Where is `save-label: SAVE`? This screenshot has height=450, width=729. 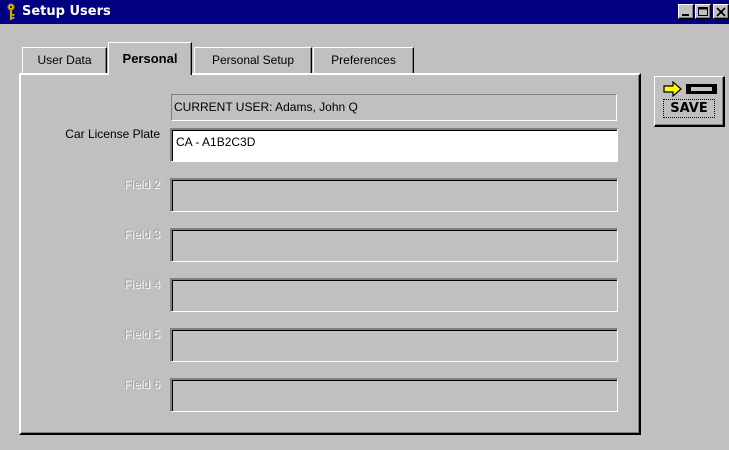 save-label: SAVE is located at coordinates (689, 108).